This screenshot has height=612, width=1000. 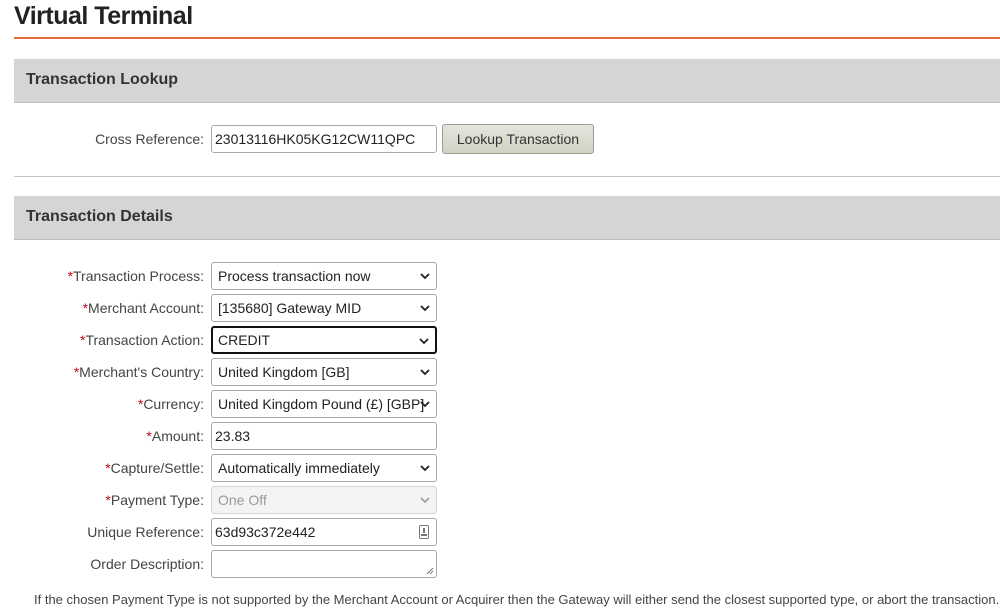 What do you see at coordinates (507, 81) in the screenshot?
I see `section-header-lookup: Transaction Lookup` at bounding box center [507, 81].